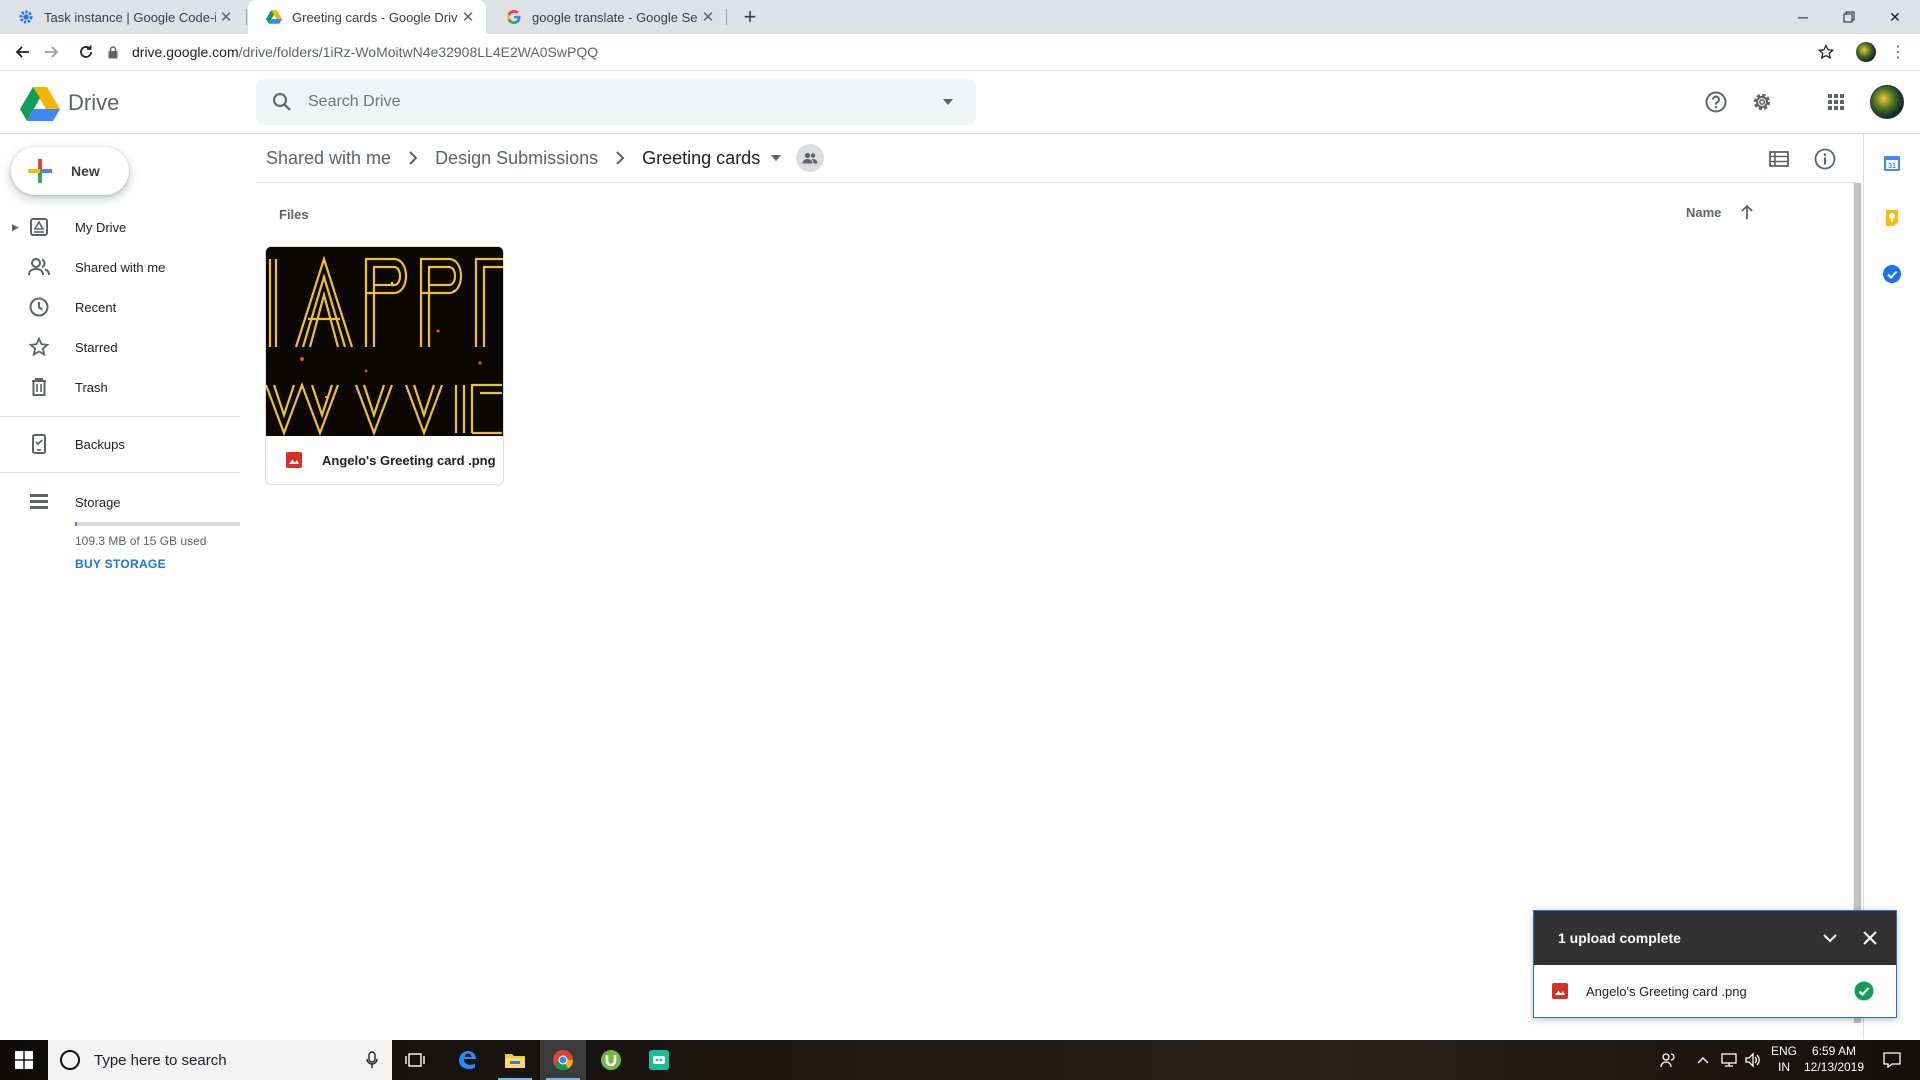 The height and width of the screenshot is (1080, 1920). Describe the element at coordinates (15, 227) in the screenshot. I see `expand-arrow-icon: ▶` at that location.